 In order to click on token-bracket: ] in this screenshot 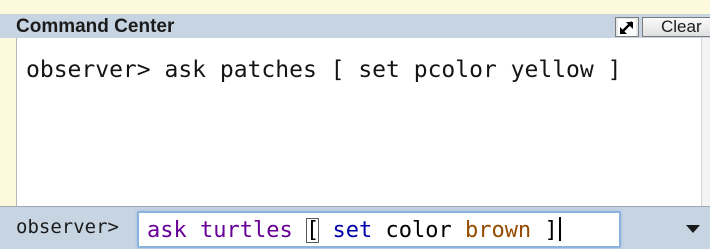, I will do `click(551, 230)`.